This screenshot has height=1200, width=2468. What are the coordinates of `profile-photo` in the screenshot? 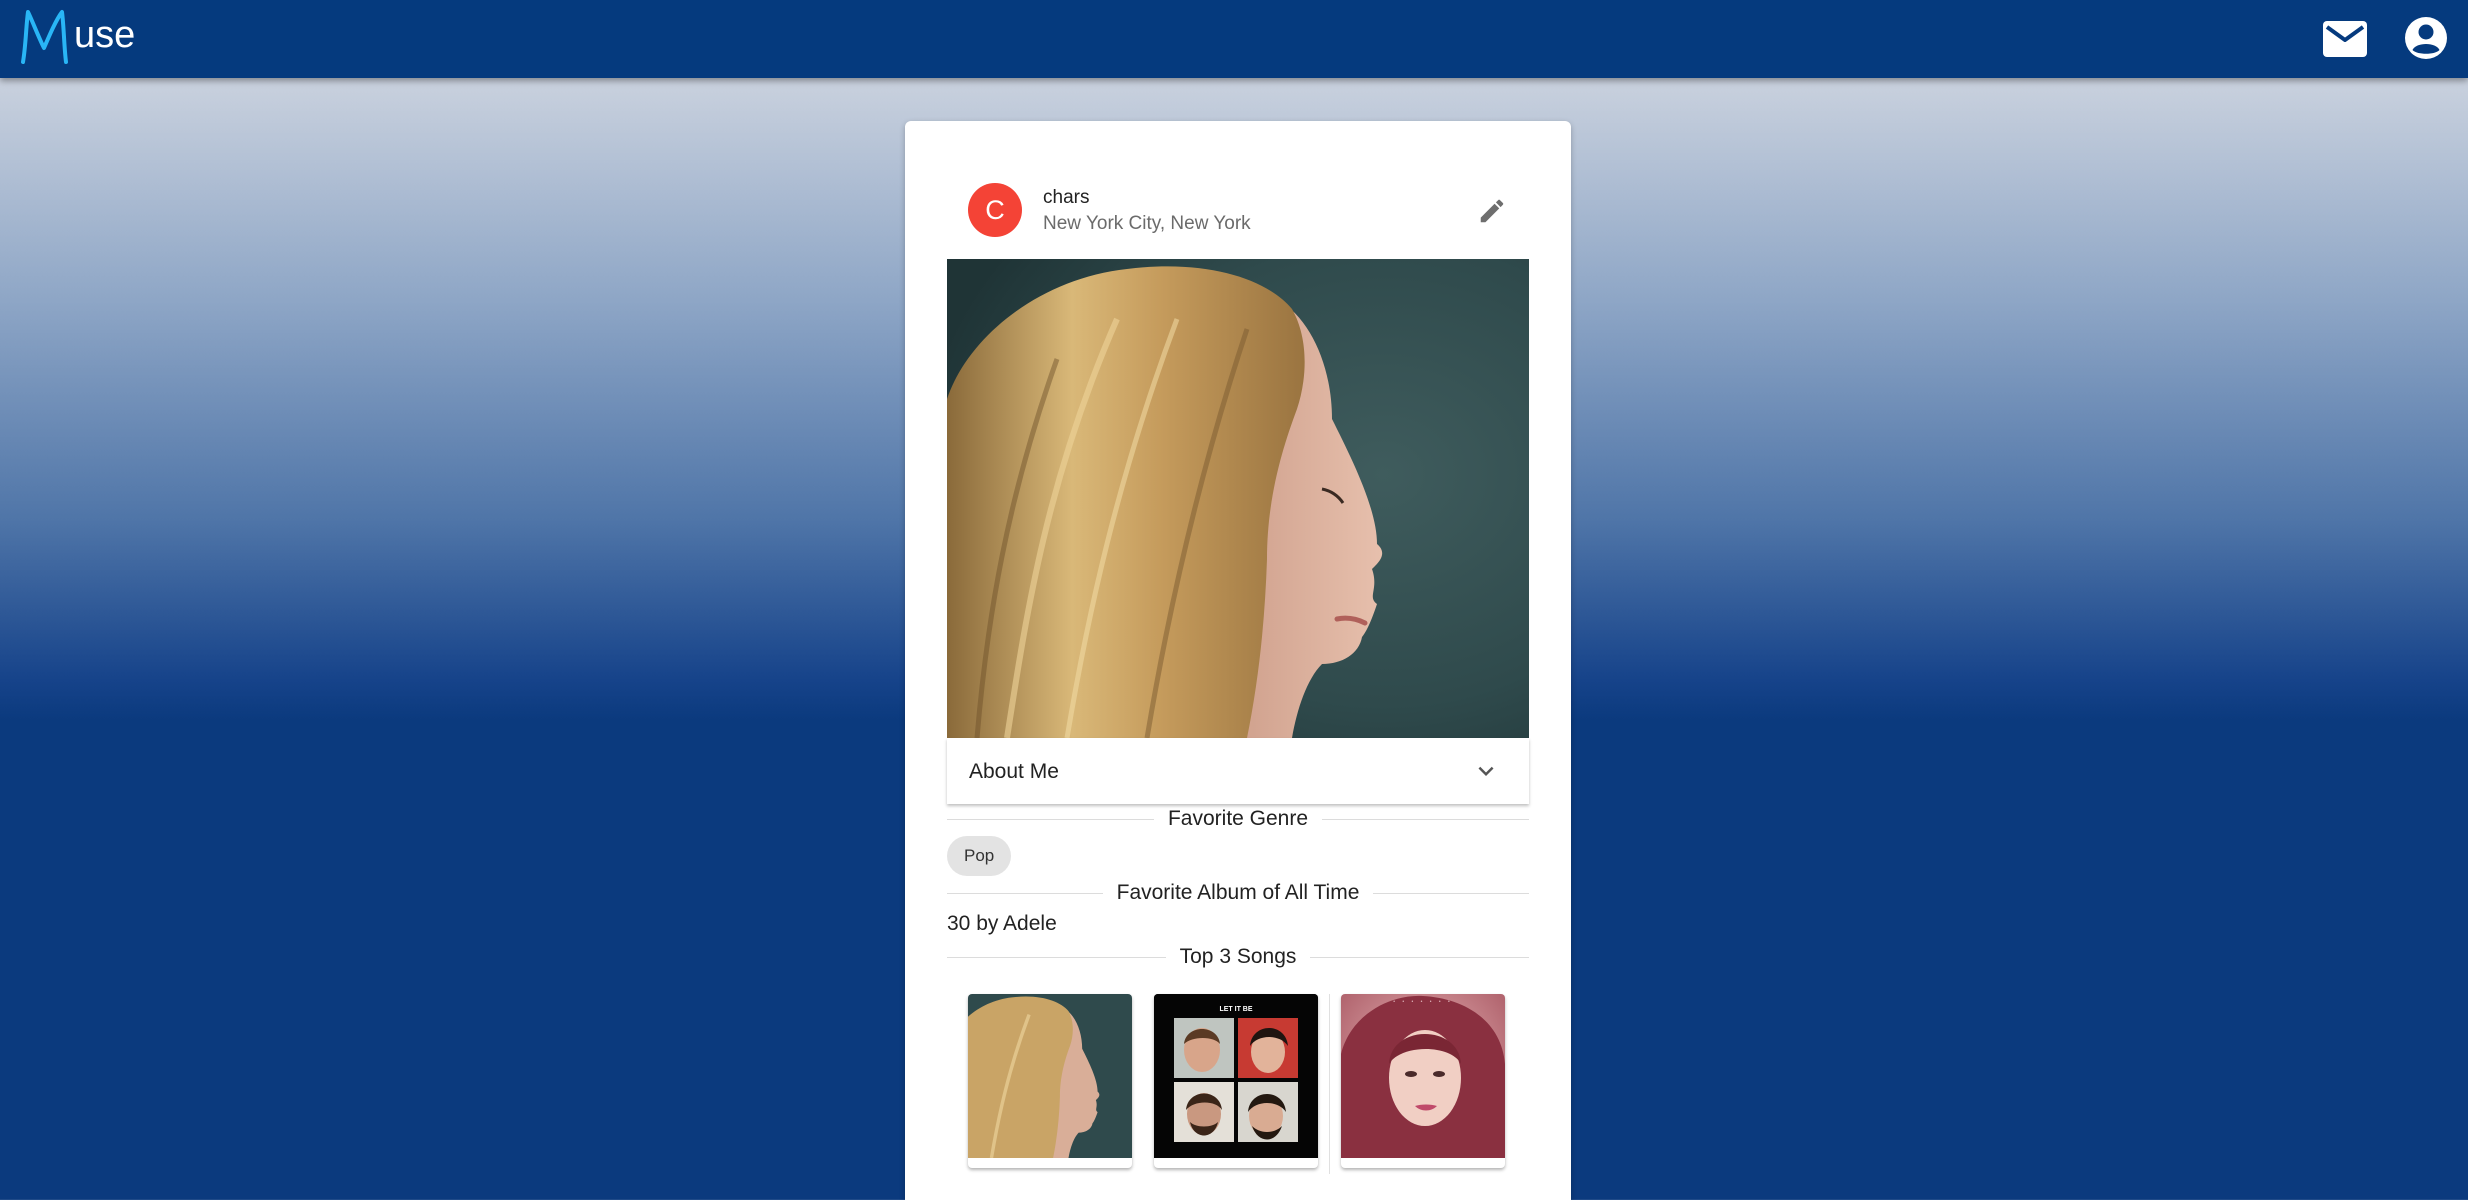 It's located at (1238, 498).